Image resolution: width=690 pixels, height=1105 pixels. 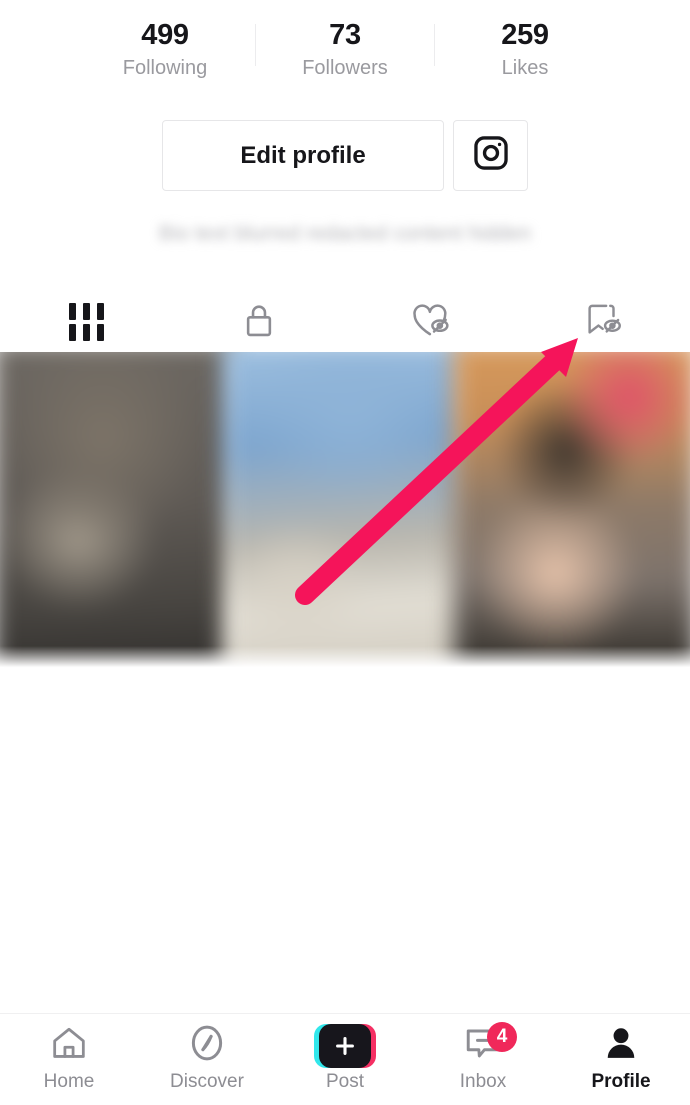 I want to click on home-icon, so click(x=69, y=1045).